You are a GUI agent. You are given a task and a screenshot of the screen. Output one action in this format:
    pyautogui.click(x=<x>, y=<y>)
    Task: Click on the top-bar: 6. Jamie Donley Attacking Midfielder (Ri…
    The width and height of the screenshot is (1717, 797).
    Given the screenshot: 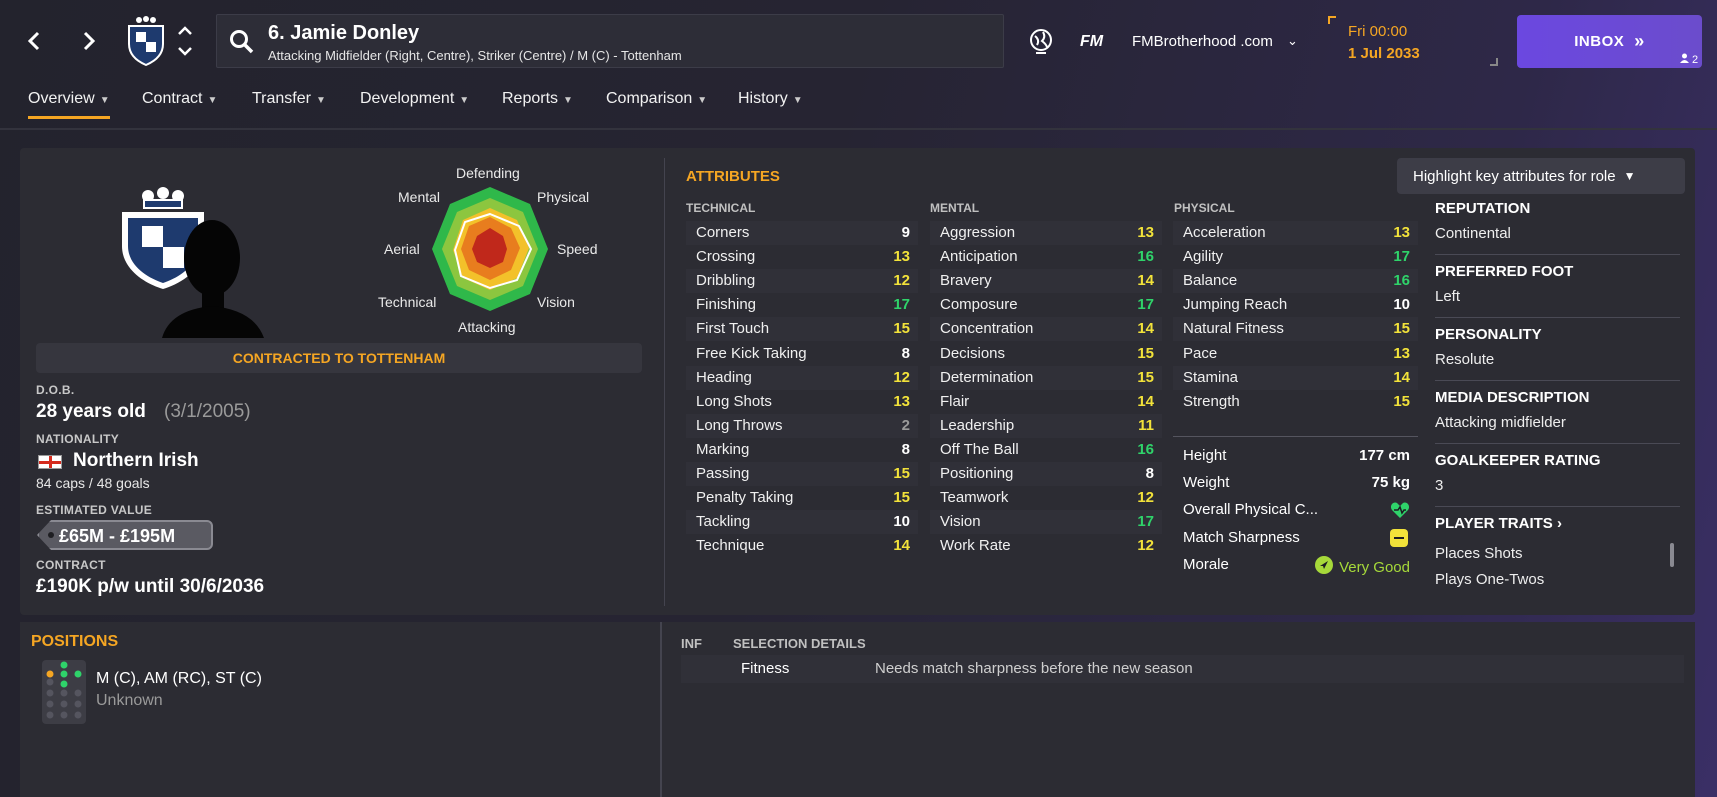 What is the action you would take?
    pyautogui.click(x=858, y=42)
    